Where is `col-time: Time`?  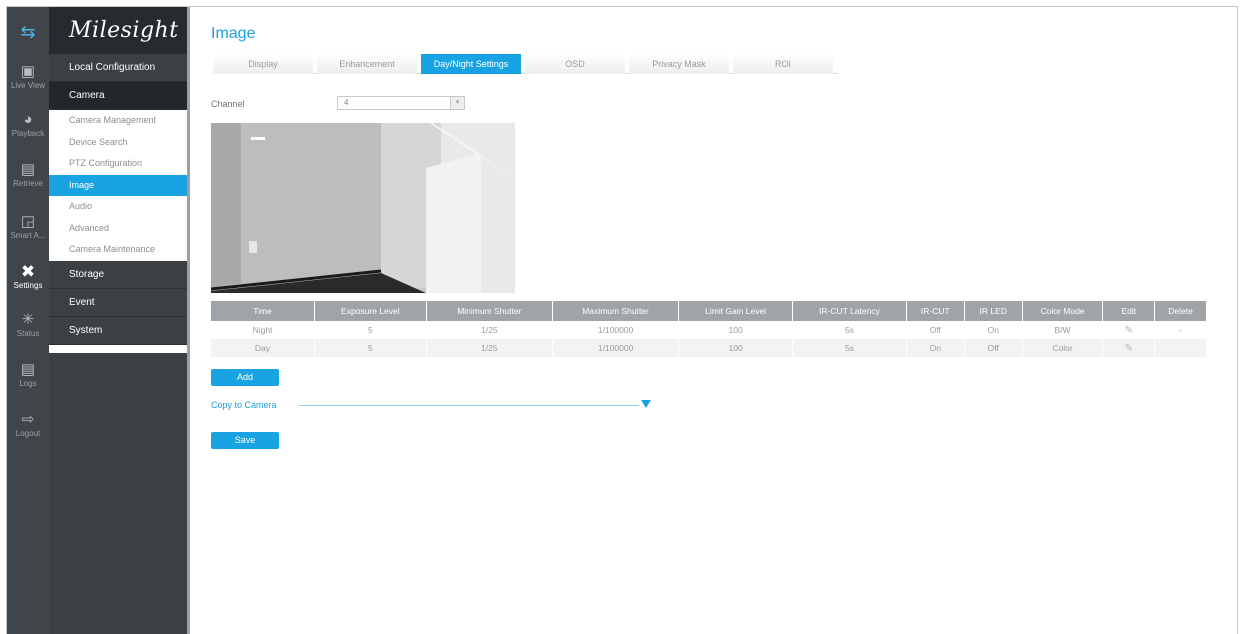 col-time: Time is located at coordinates (263, 311).